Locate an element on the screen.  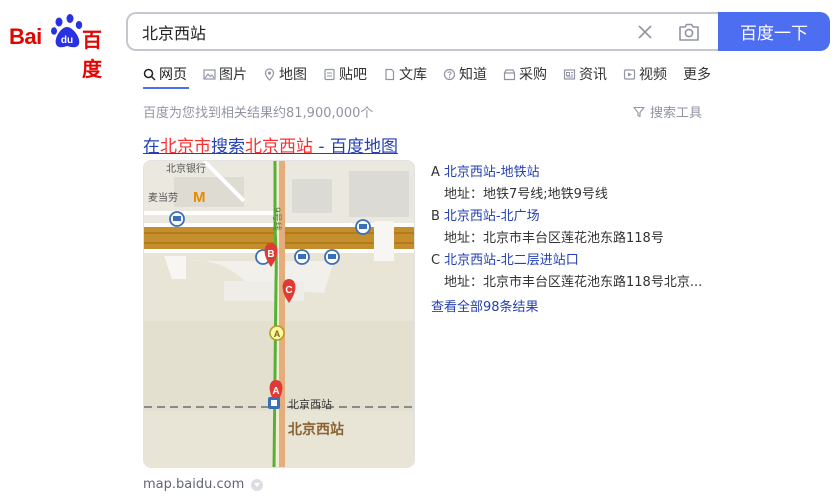
source-url: map.baidu.com is located at coordinates (193, 484).